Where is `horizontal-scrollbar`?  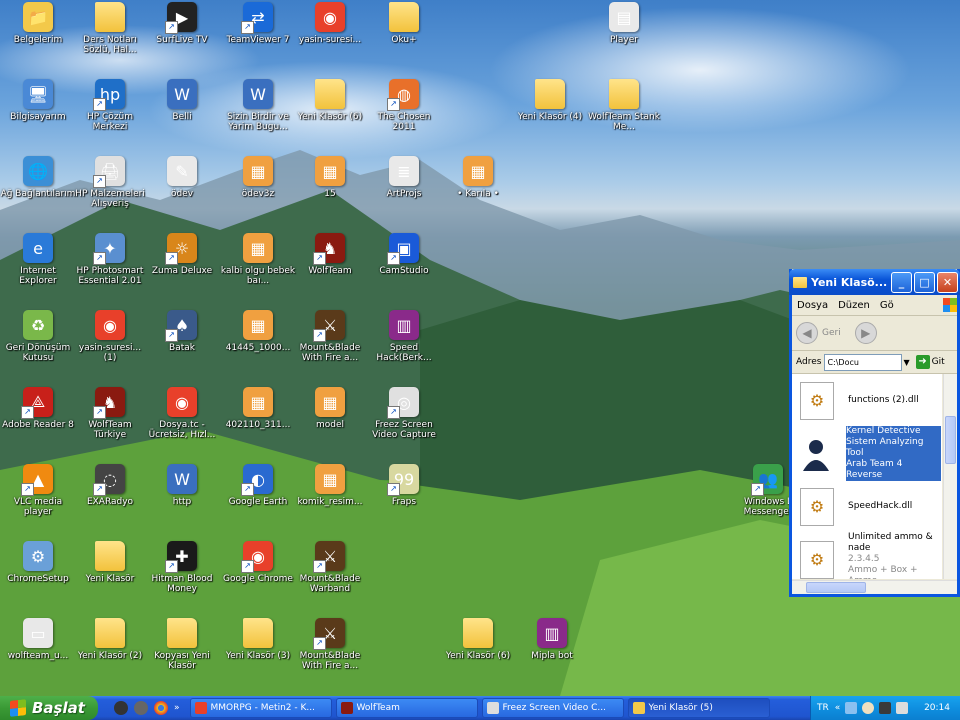
horizontal-scrollbar is located at coordinates (874, 587).